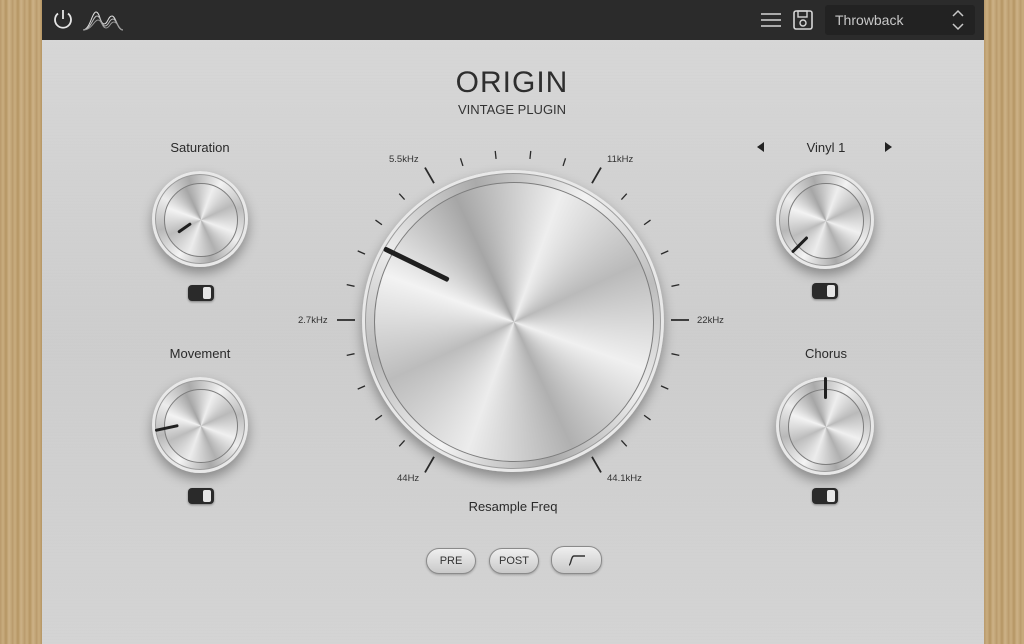 The height and width of the screenshot is (644, 1024). I want to click on freq-label-22khz: 22kHz, so click(710, 320).